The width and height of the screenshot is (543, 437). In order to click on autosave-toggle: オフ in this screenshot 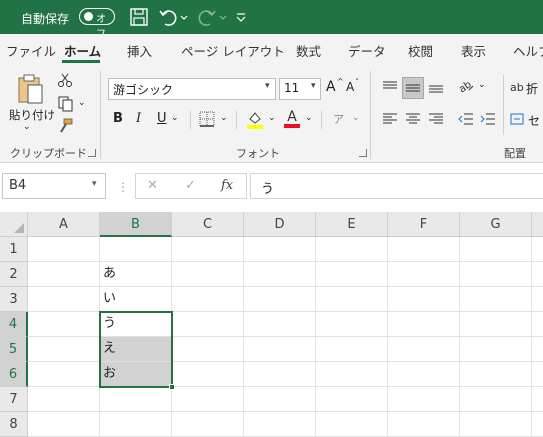, I will do `click(97, 24)`.